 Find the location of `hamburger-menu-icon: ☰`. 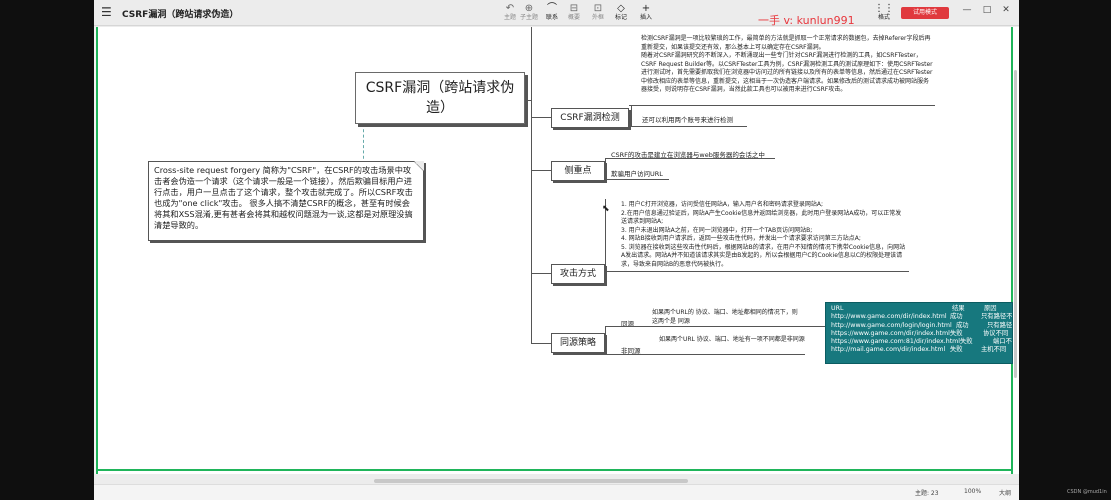

hamburger-menu-icon: ☰ is located at coordinates (107, 12).